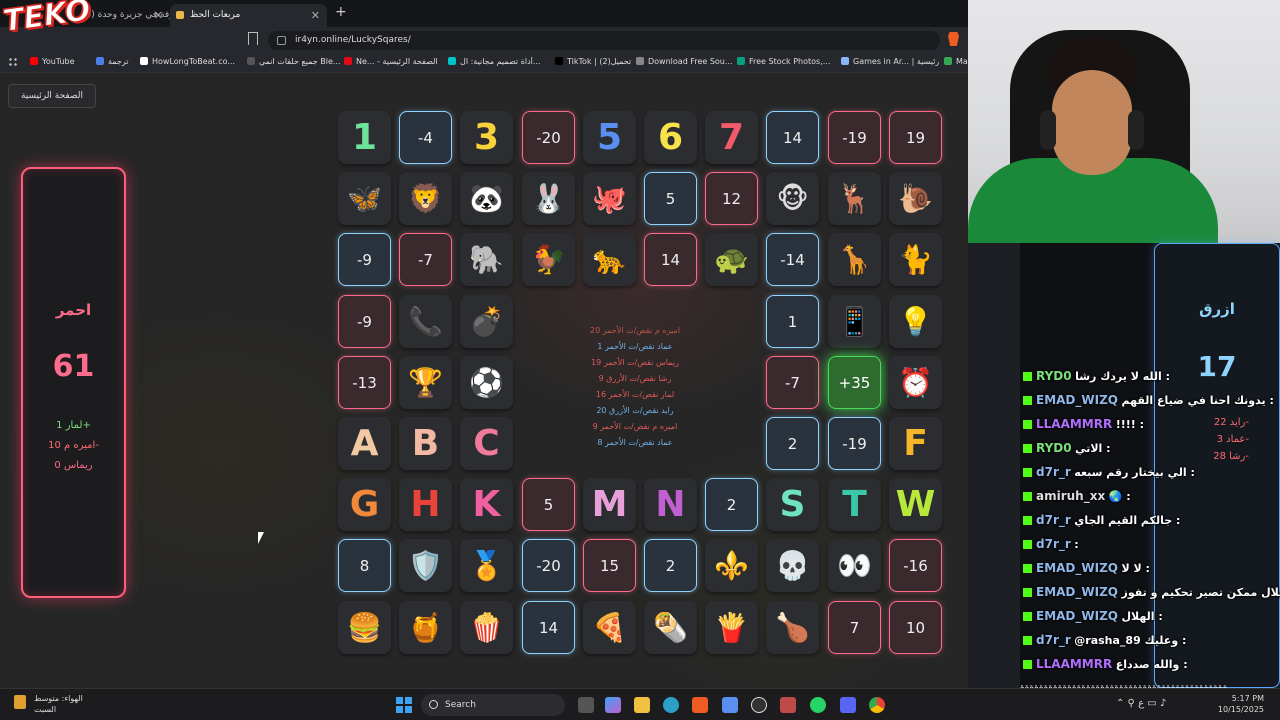 This screenshot has height=720, width=1280. I want to click on file-explorer-icon, so click(642, 705).